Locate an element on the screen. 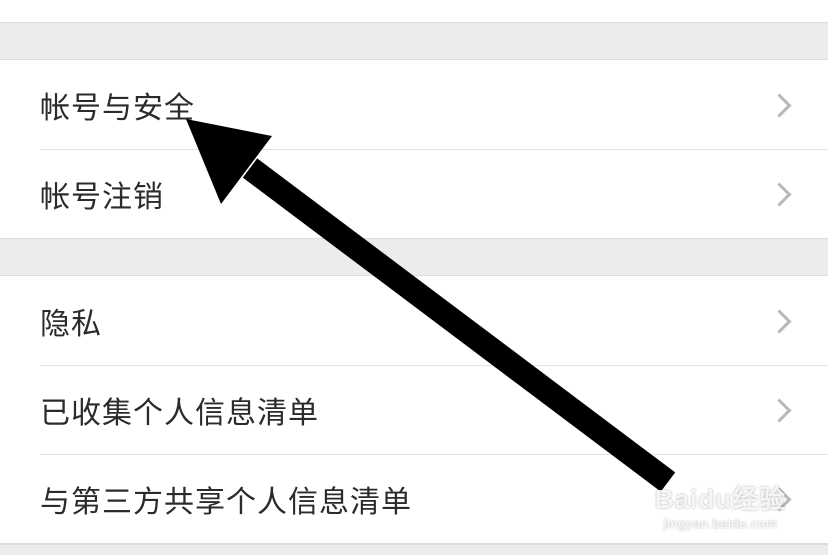  watermark: Baidu经验 jingyan.baidu.com is located at coordinates (720, 505).